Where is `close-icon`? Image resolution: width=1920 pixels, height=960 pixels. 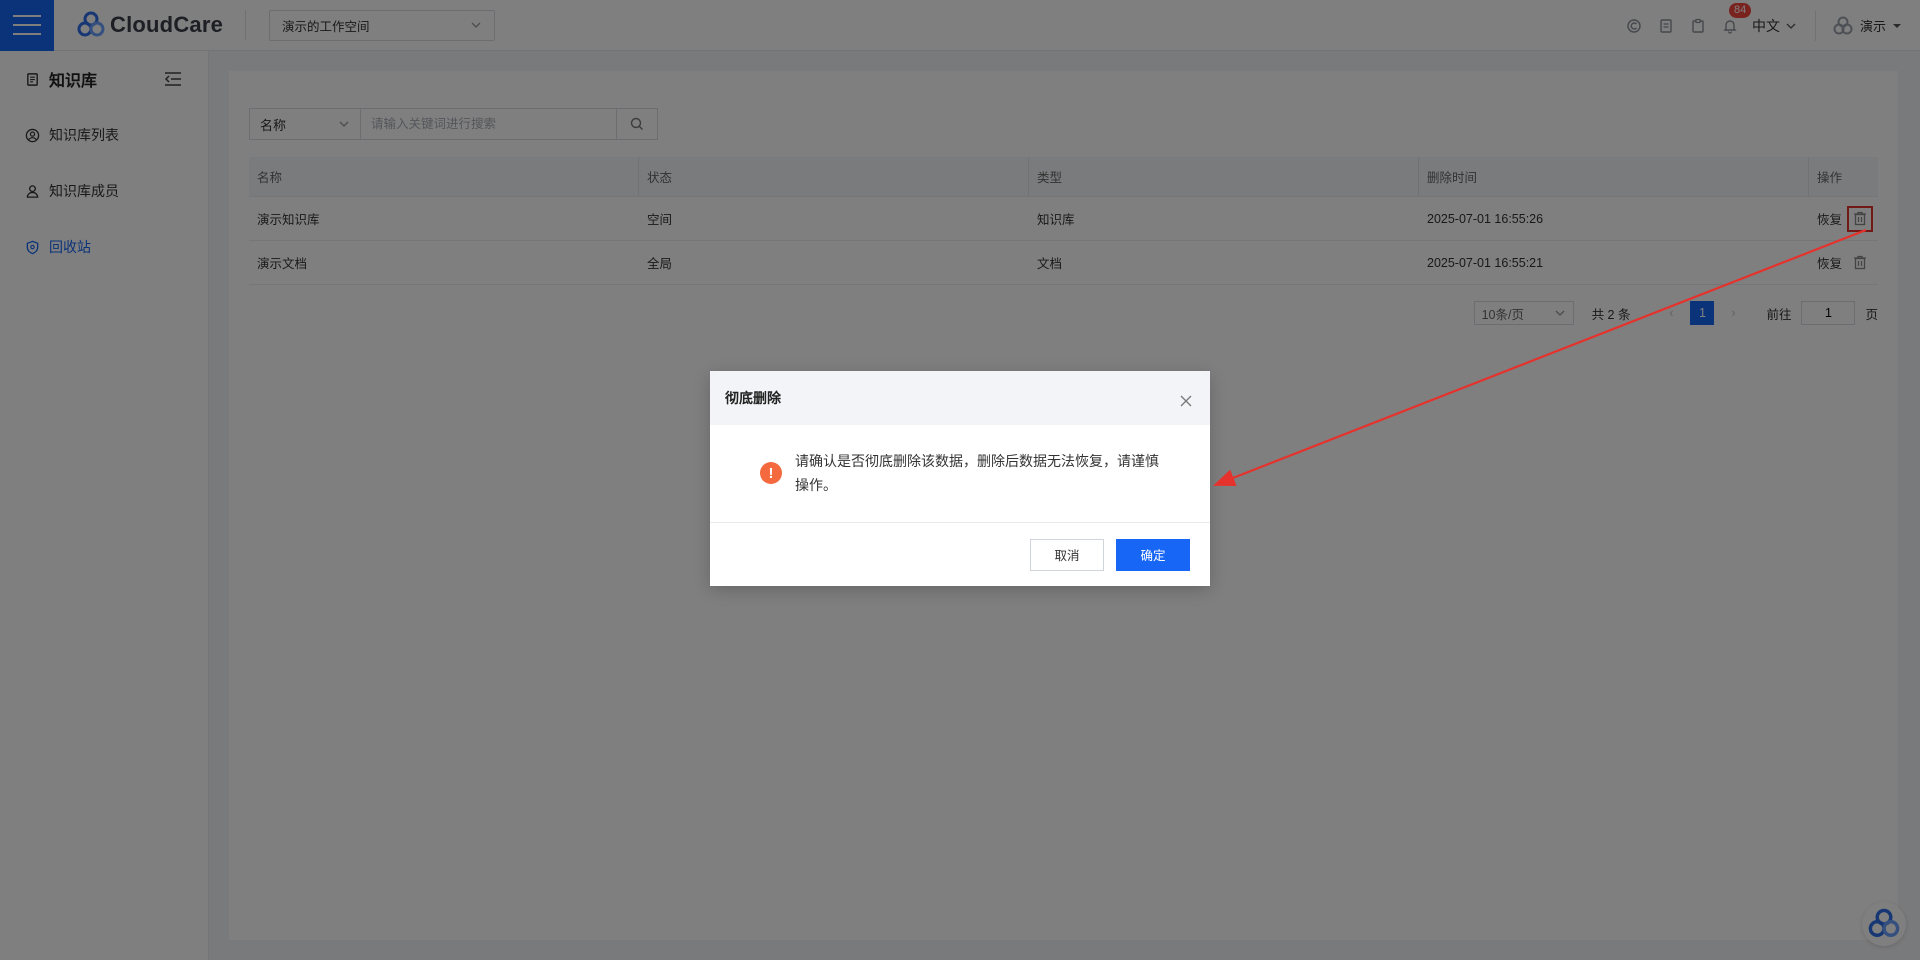 close-icon is located at coordinates (1186, 401).